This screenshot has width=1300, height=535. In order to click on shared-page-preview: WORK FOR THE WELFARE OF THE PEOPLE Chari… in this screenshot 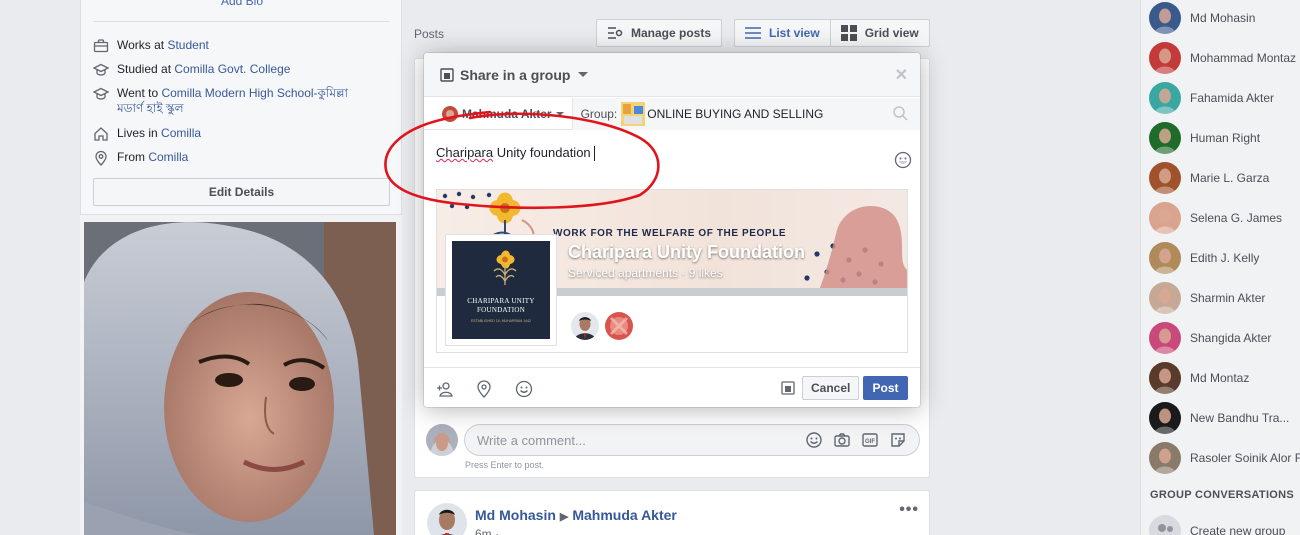, I will do `click(672, 271)`.